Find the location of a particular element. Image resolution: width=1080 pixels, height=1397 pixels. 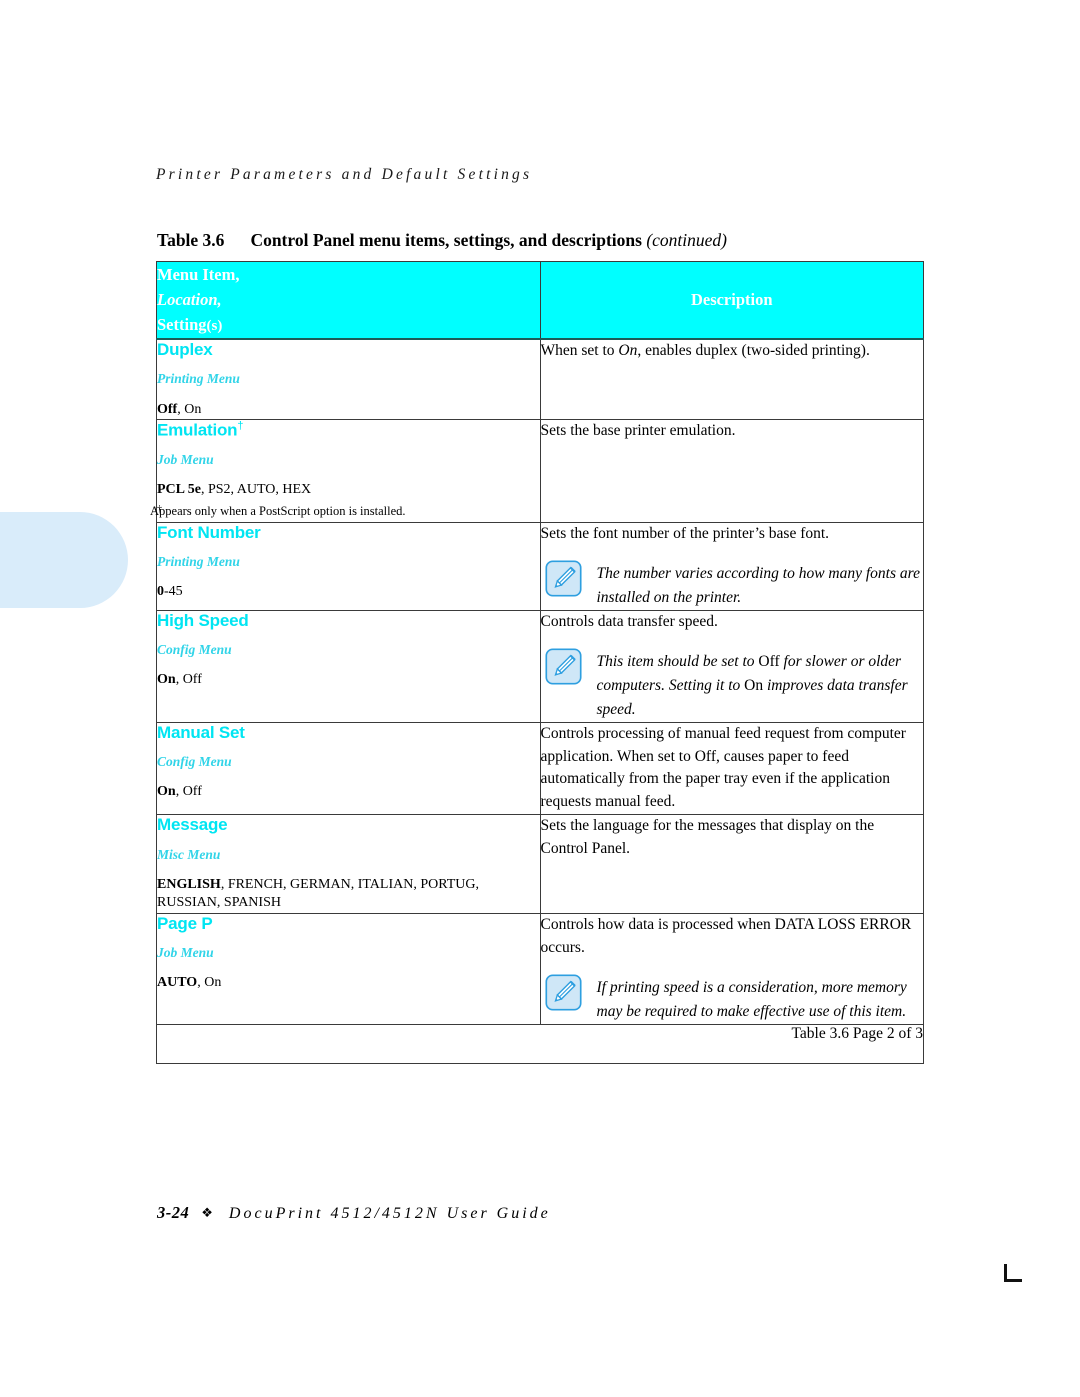

menu-item-settings: AUTO, On is located at coordinates (348, 983).